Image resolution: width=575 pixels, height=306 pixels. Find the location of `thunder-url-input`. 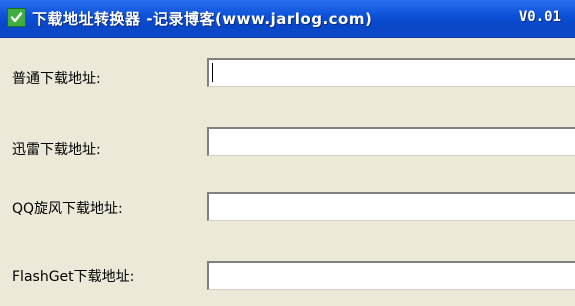

thunder-url-input is located at coordinates (391, 141).